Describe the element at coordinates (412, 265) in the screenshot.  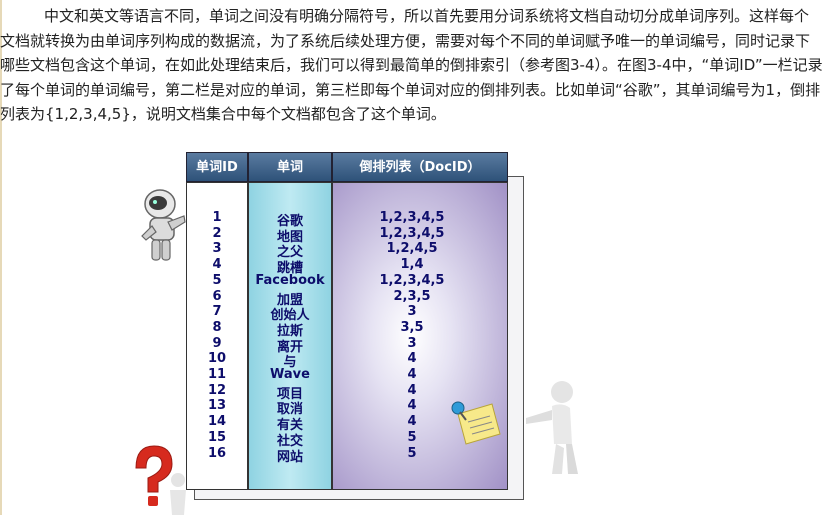
I see `cell-posting-list: 1,4` at that location.